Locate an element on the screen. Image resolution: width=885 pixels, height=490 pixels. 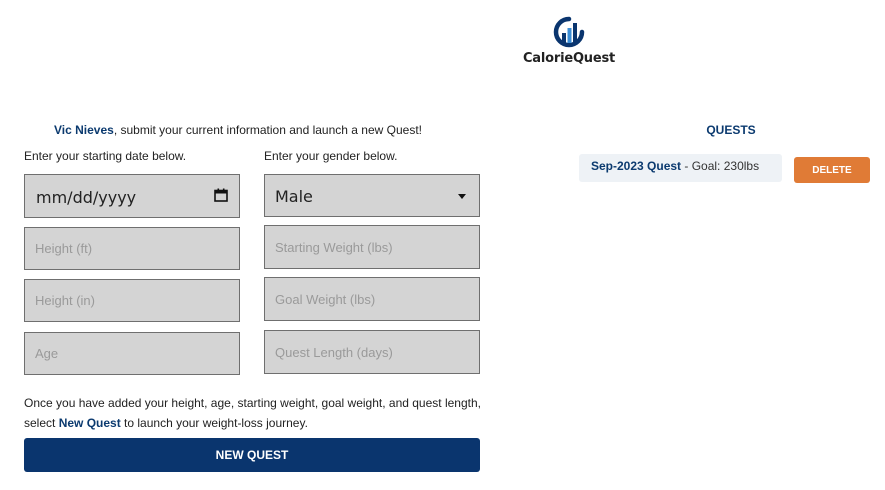
quest-length-field is located at coordinates (372, 352).